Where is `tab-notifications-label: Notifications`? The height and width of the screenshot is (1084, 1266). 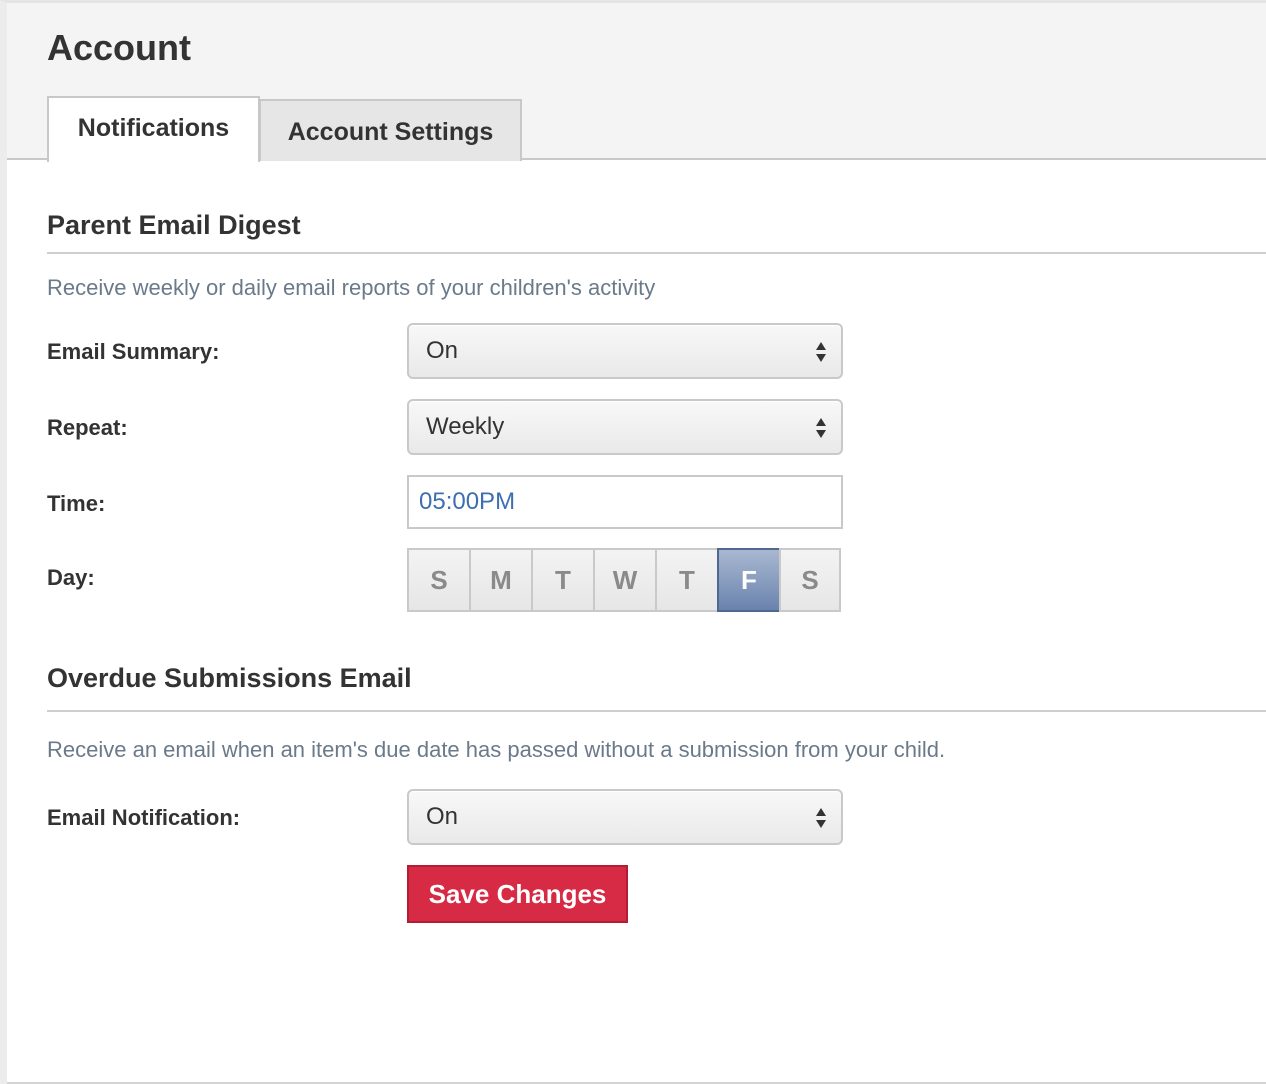
tab-notifications-label: Notifications is located at coordinates (153, 127).